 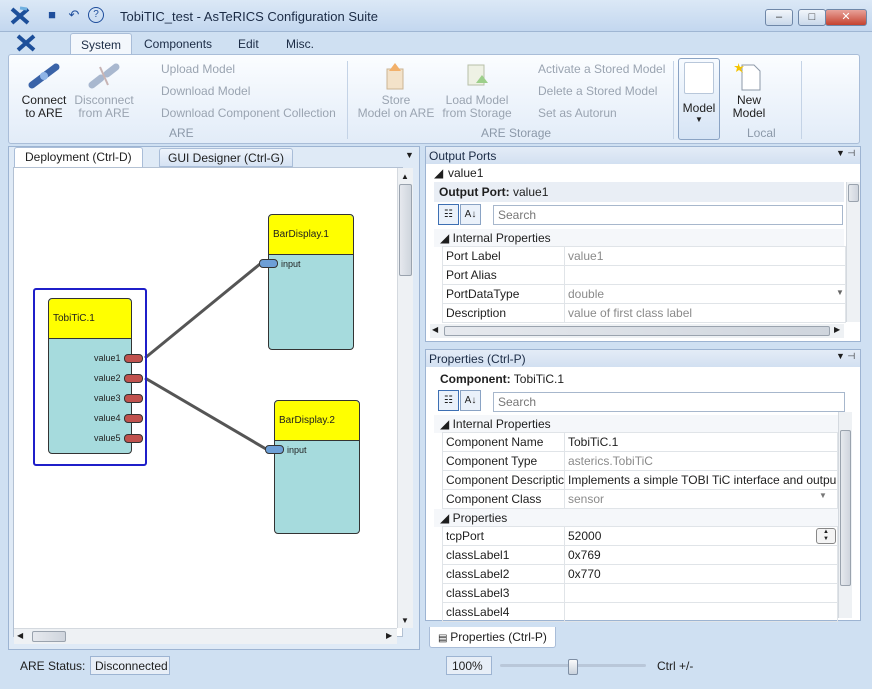 What do you see at coordinates (749, 90) in the screenshot?
I see `new-model-button: New Model` at bounding box center [749, 90].